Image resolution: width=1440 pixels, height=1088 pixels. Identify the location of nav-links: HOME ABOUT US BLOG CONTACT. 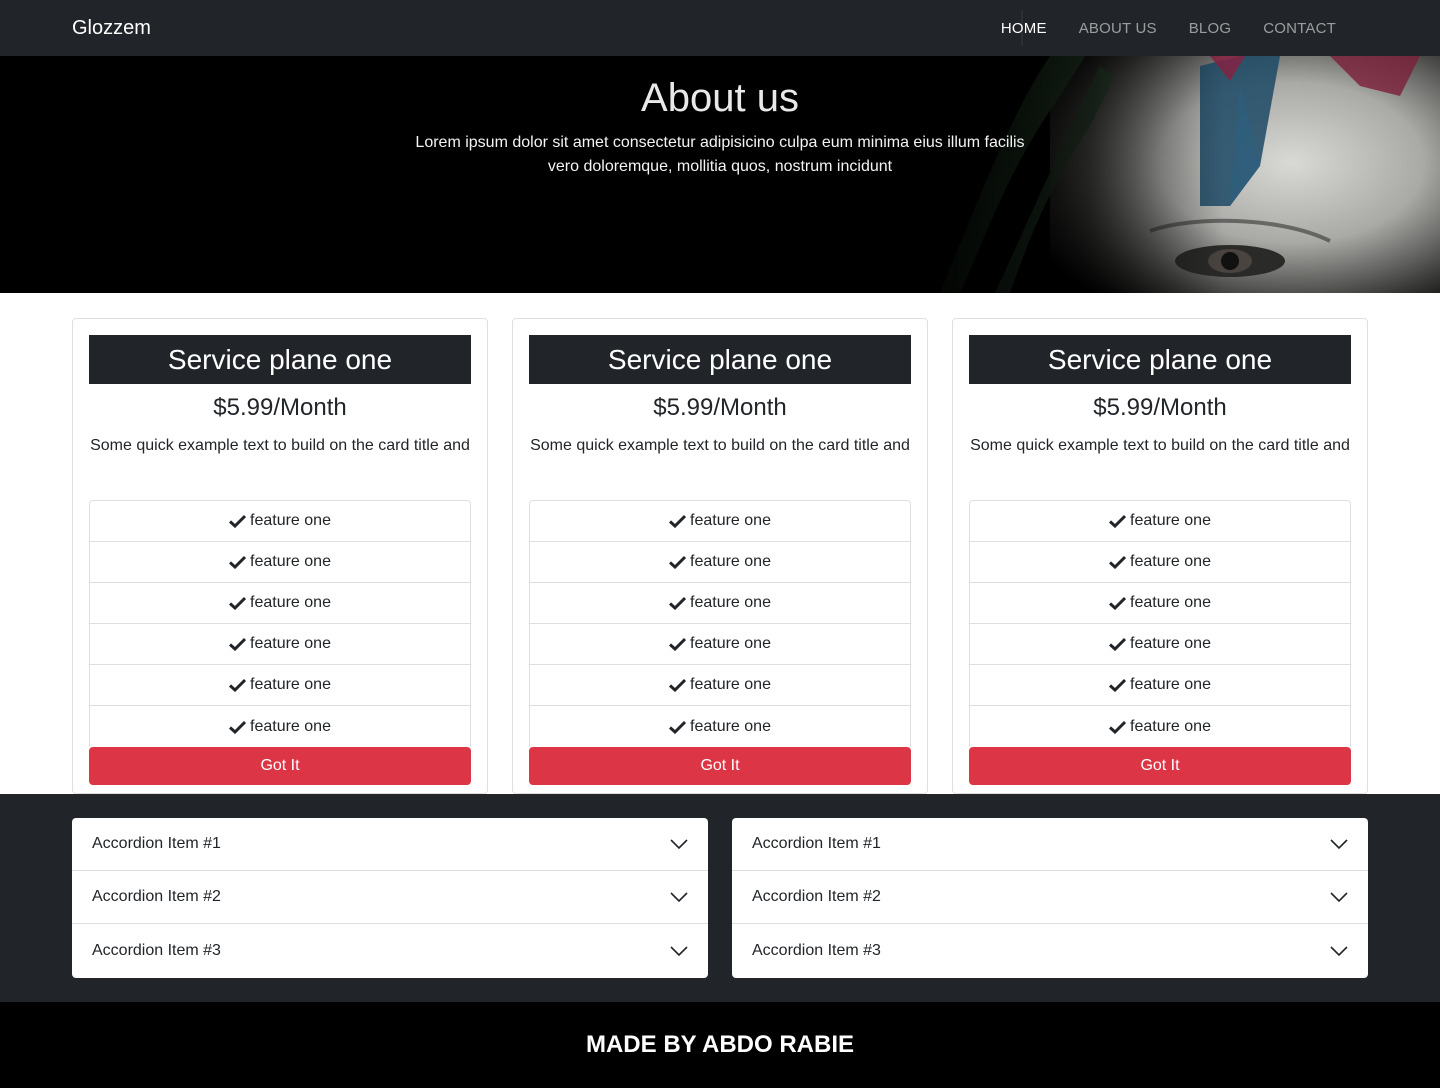
(1168, 28).